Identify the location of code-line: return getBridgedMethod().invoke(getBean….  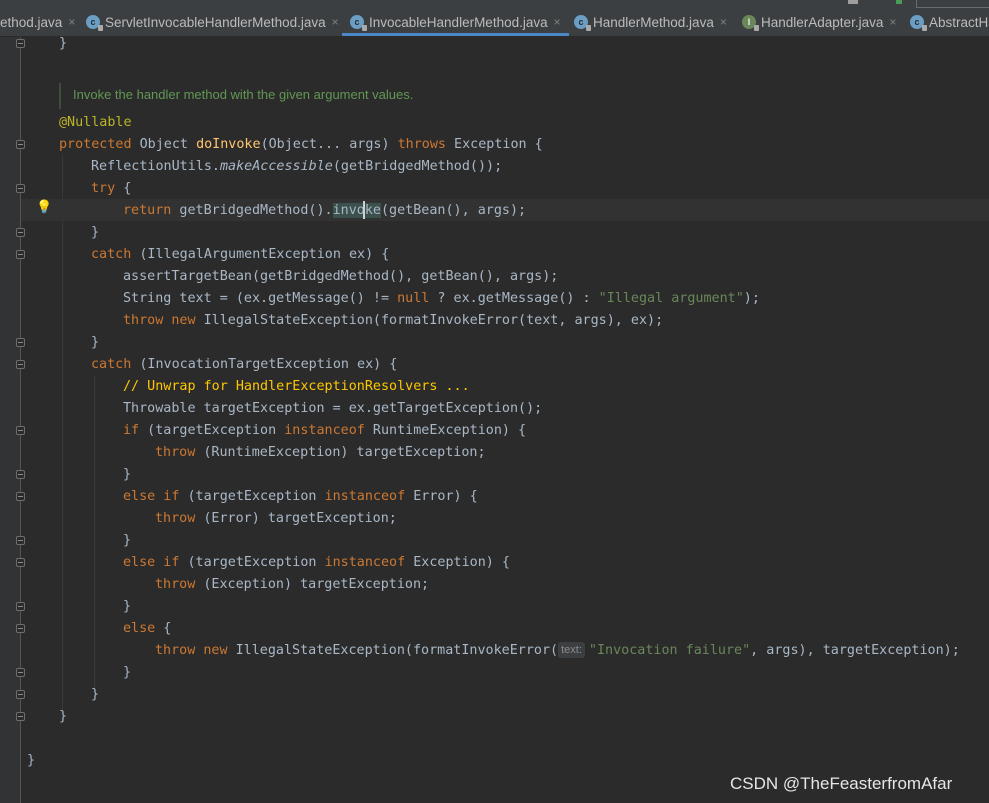
(325, 210).